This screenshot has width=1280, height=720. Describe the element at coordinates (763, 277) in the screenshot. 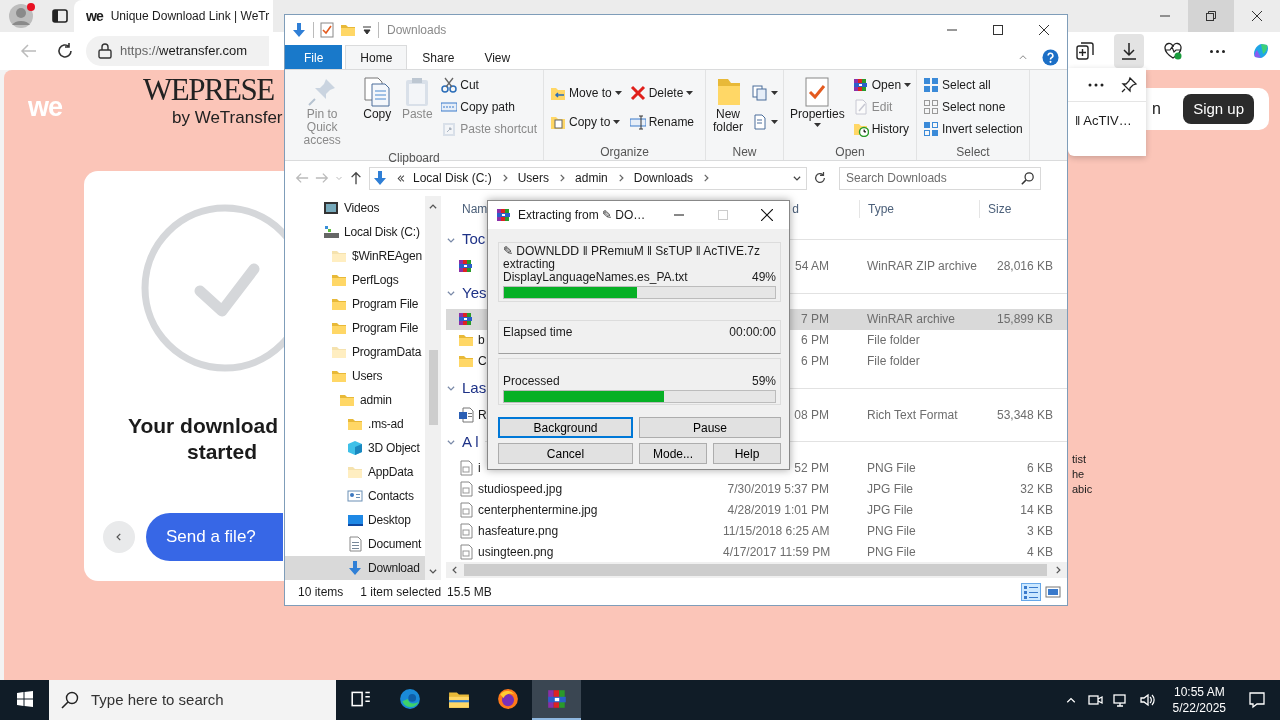

I see `file-percent: 49%` at that location.